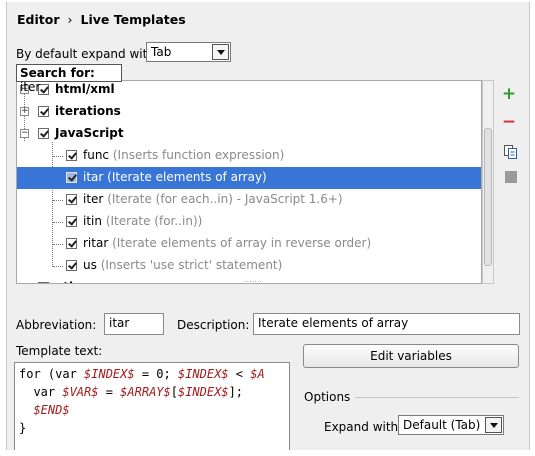 This screenshot has width=535, height=456. I want to click on code-variable: $VAR$, so click(80, 392).